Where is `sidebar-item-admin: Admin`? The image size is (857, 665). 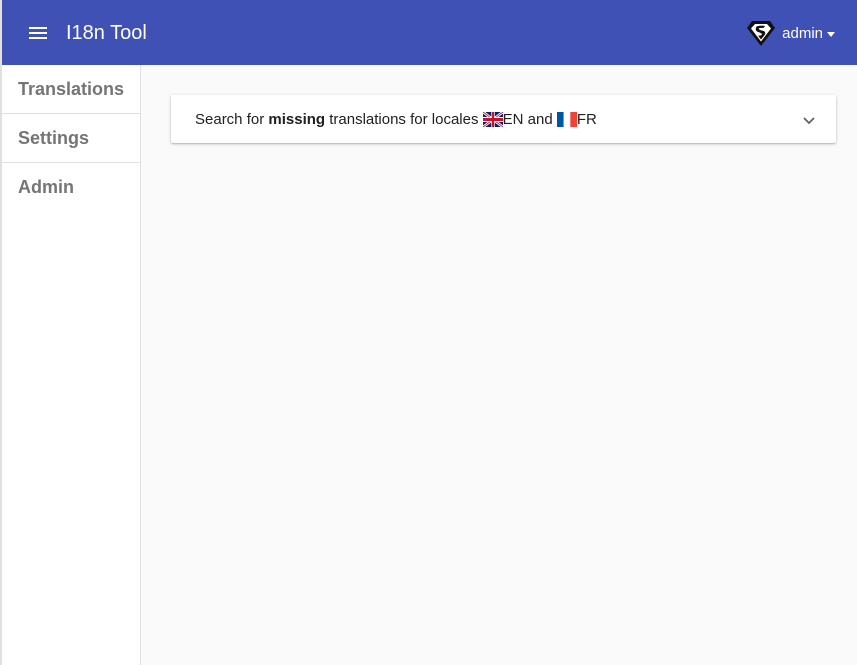 sidebar-item-admin: Admin is located at coordinates (71, 187).